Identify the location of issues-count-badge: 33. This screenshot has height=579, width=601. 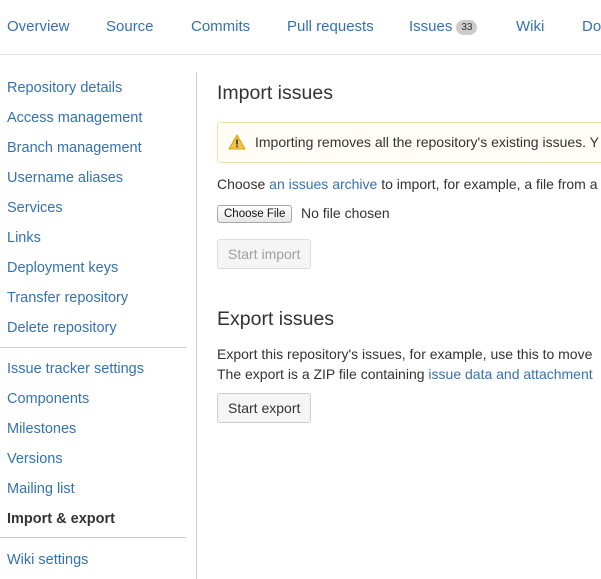
(467, 27).